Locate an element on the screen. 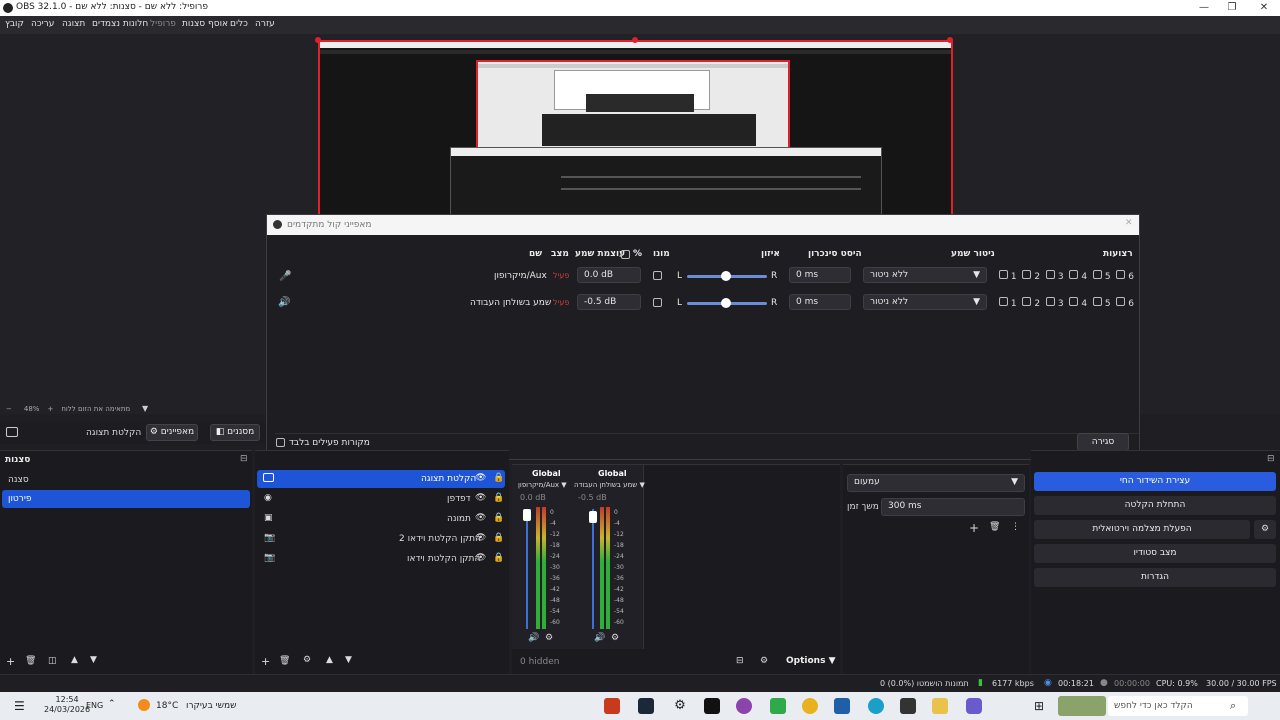  weather-temp: 18°C is located at coordinates (167, 706).